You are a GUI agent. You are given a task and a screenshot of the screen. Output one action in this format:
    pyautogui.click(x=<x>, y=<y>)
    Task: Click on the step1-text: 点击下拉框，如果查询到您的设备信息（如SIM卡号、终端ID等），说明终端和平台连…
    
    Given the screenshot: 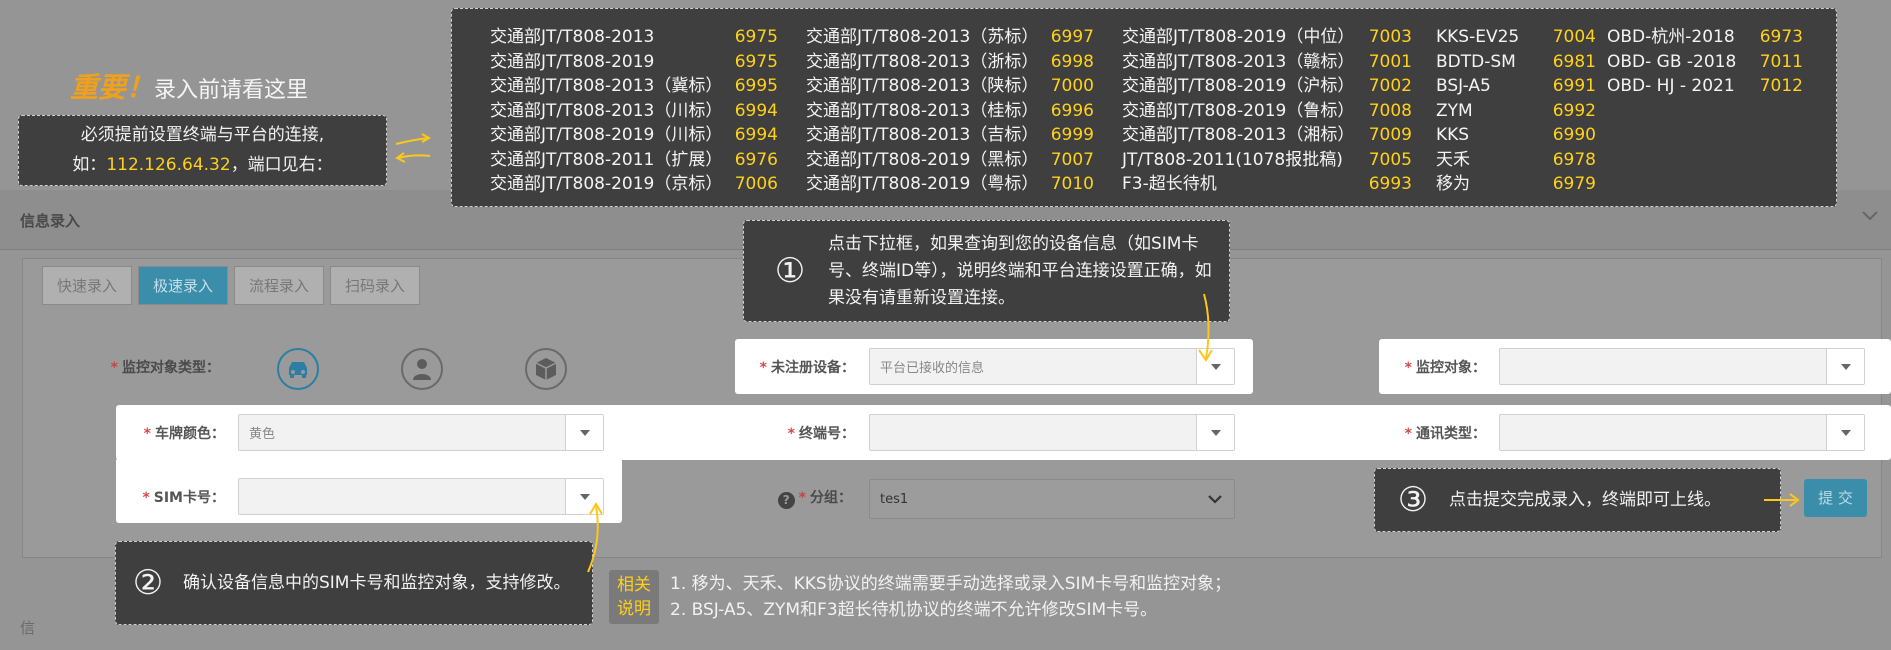 What is the action you would take?
    pyautogui.click(x=1020, y=270)
    